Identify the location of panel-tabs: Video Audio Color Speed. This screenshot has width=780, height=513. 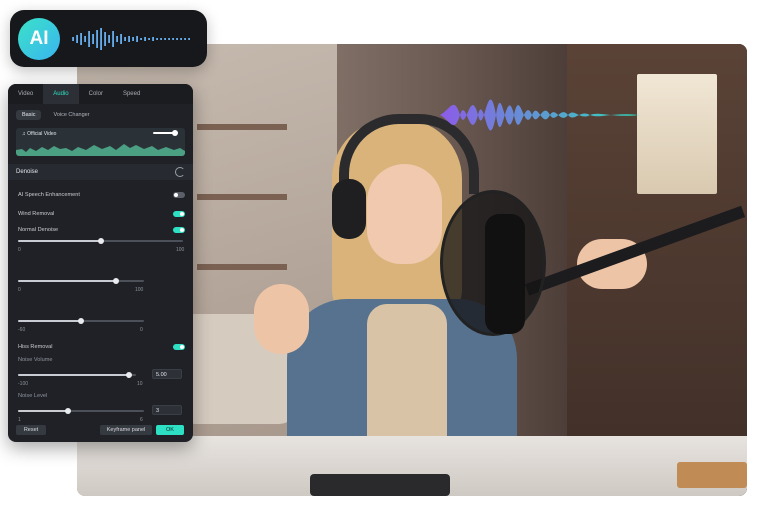
(100, 94).